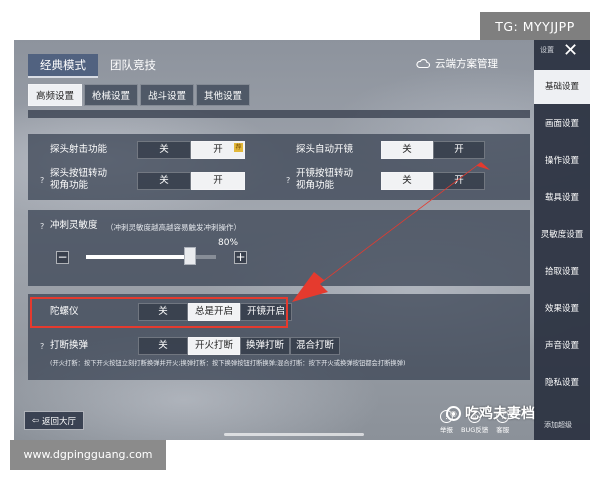 The image size is (600, 480). What do you see at coordinates (466, 64) in the screenshot?
I see `cloud-scheme-label: 云端方案管理` at bounding box center [466, 64].